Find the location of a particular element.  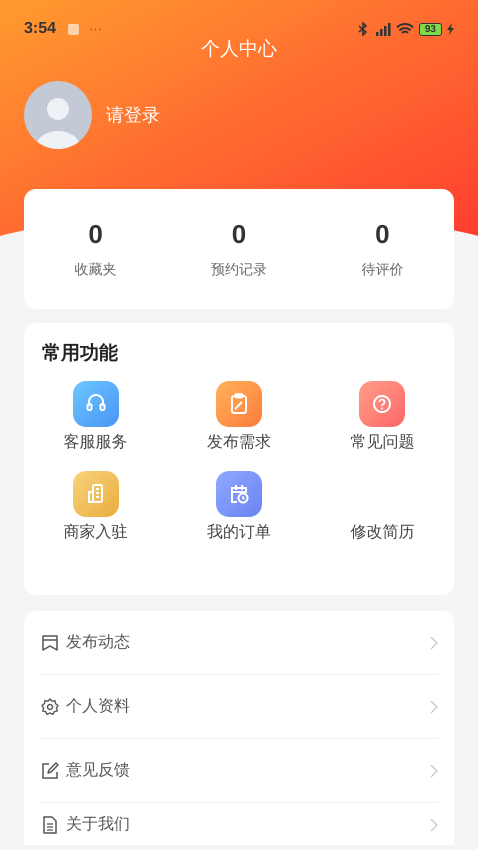

status-time: 3:54 is located at coordinates (40, 29).